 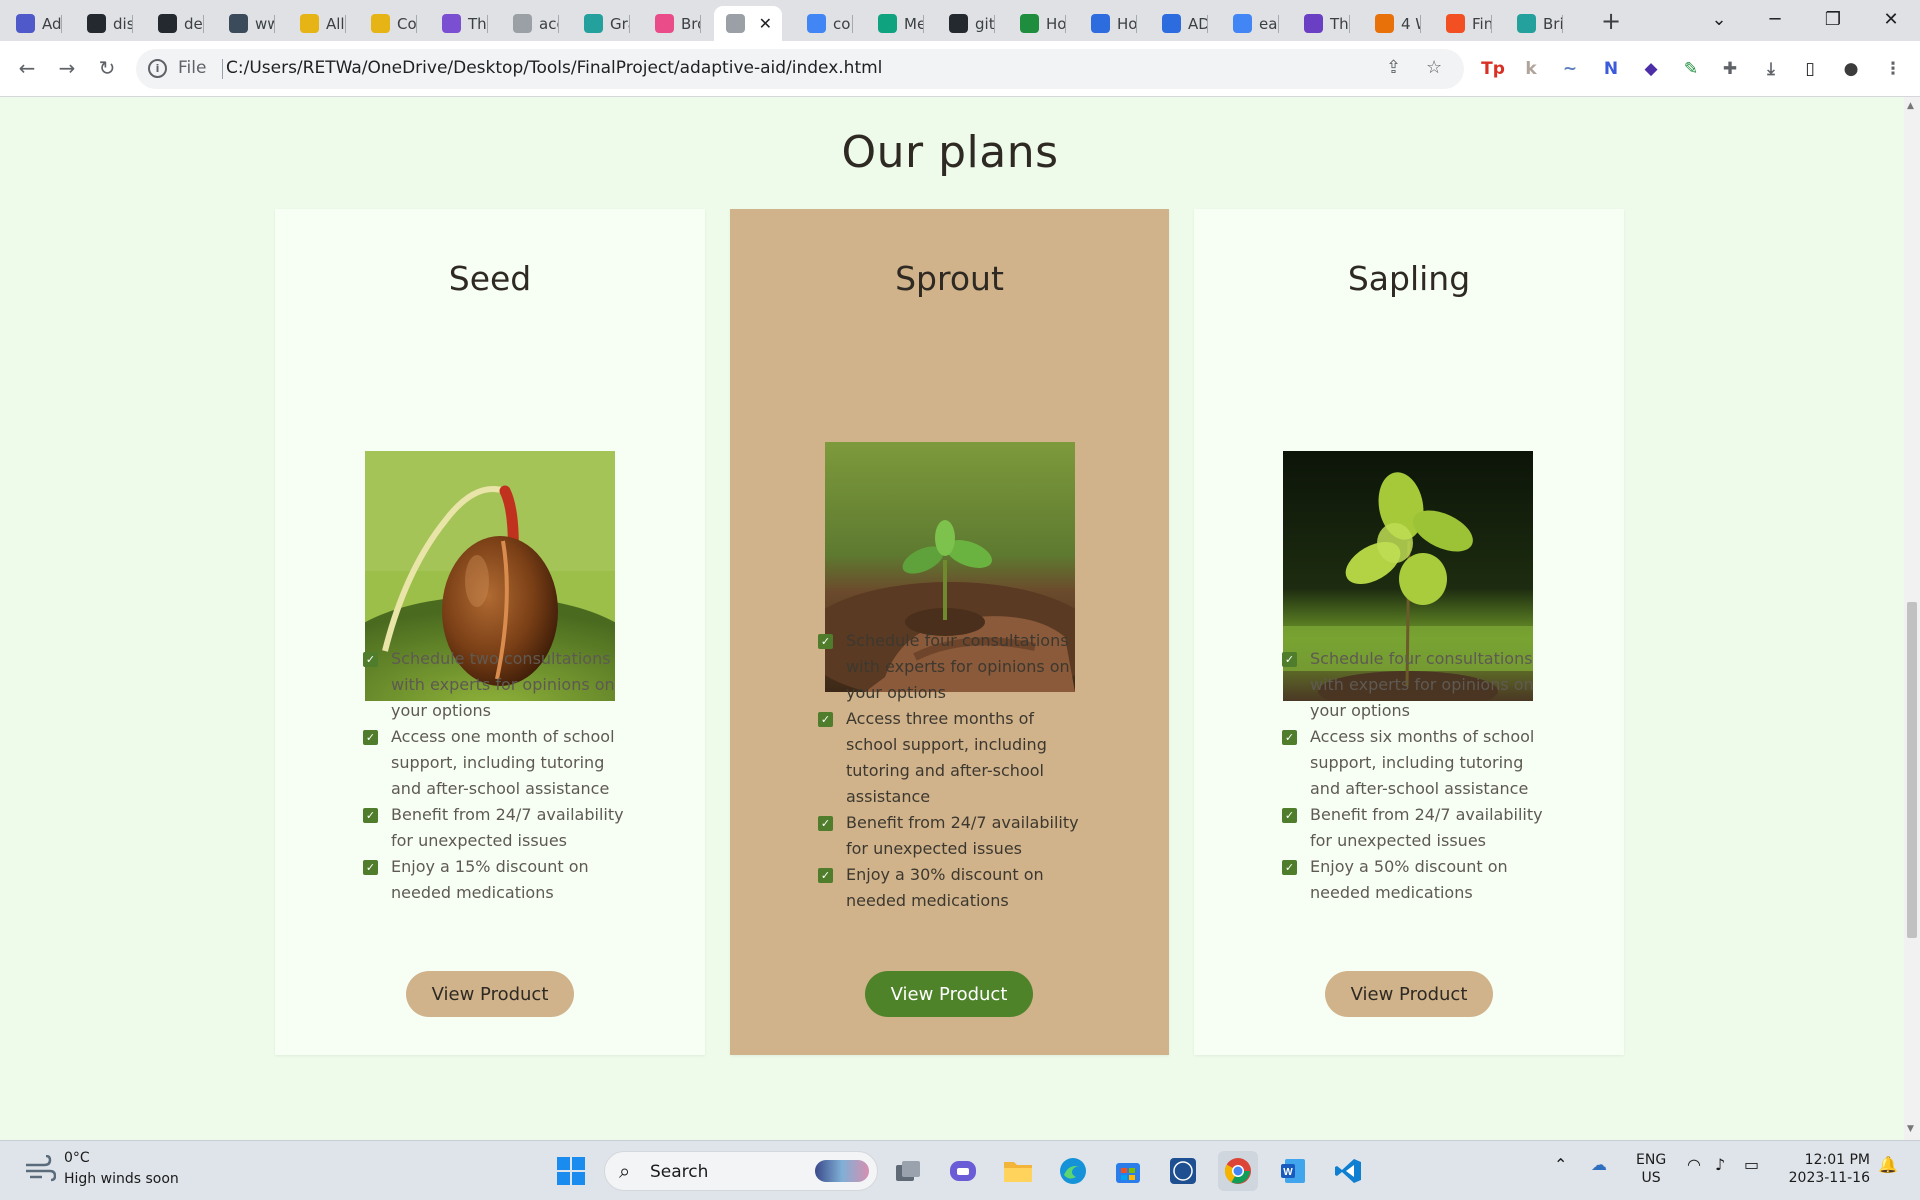 I want to click on browser-tab: All, so click(x=317, y=23).